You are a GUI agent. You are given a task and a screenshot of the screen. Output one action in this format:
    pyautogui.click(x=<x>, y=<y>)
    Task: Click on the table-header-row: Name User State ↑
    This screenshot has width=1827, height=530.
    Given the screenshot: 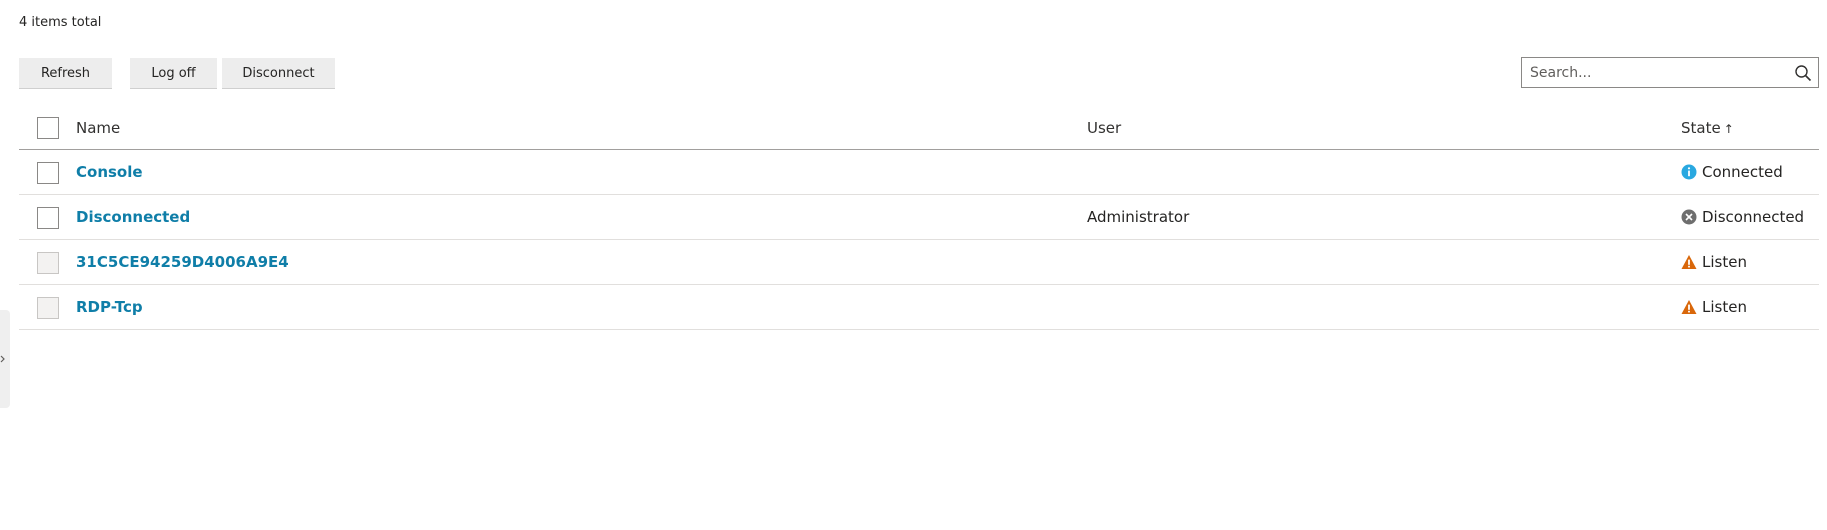 What is the action you would take?
    pyautogui.click(x=919, y=128)
    